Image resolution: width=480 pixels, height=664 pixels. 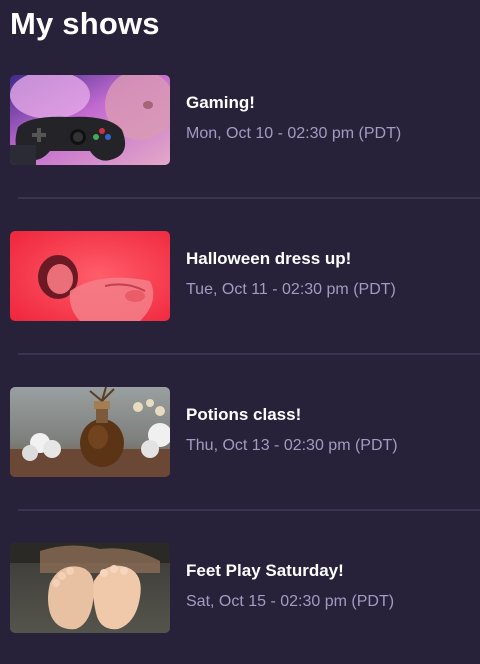 I want to click on feet-play-thumbnail-image, so click(x=90, y=588).